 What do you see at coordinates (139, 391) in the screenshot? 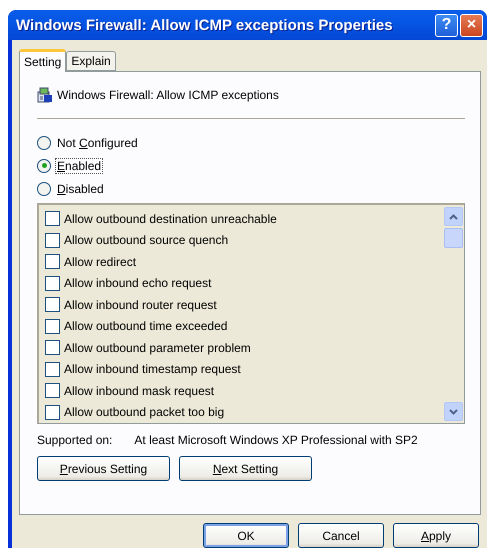
I see `checkbox-label: Allow inbound mask request` at bounding box center [139, 391].